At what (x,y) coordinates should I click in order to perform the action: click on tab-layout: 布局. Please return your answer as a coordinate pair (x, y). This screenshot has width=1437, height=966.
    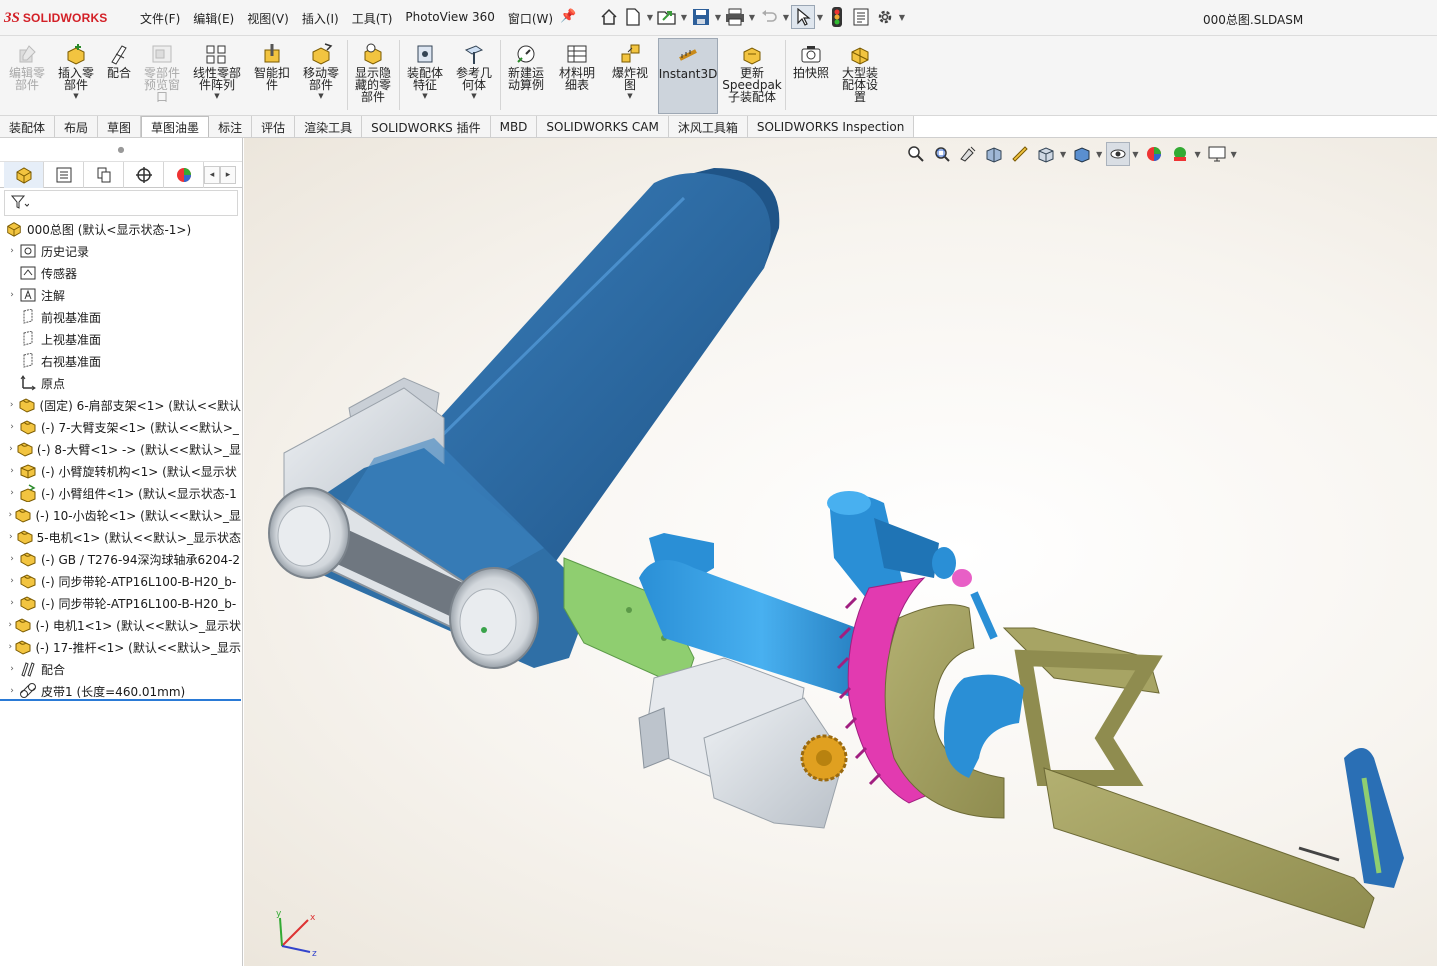
    Looking at the image, I should click on (77, 127).